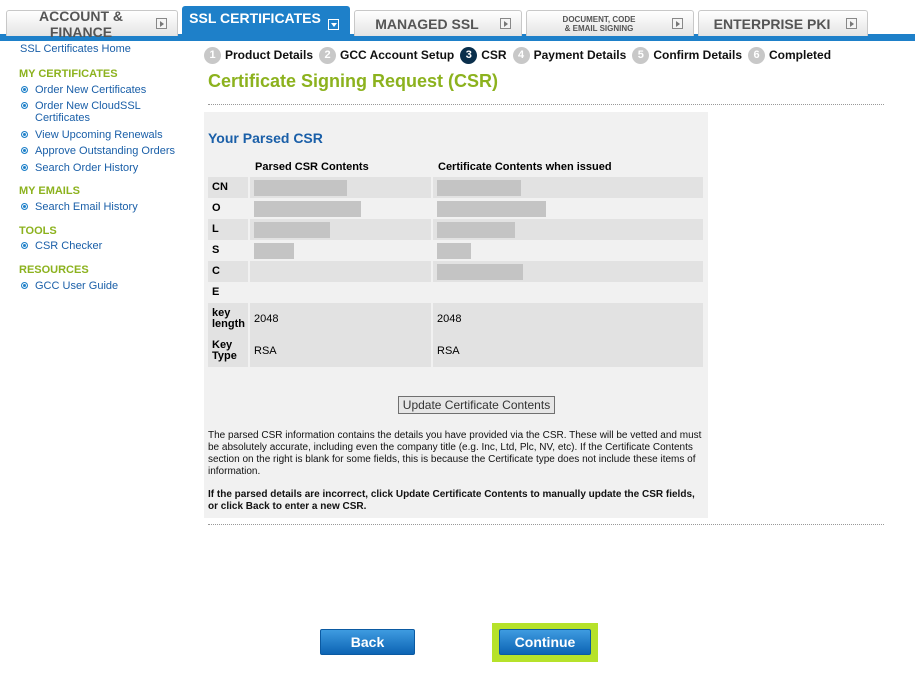  I want to click on tab-label: SSL CERTIFICATES, so click(255, 18).